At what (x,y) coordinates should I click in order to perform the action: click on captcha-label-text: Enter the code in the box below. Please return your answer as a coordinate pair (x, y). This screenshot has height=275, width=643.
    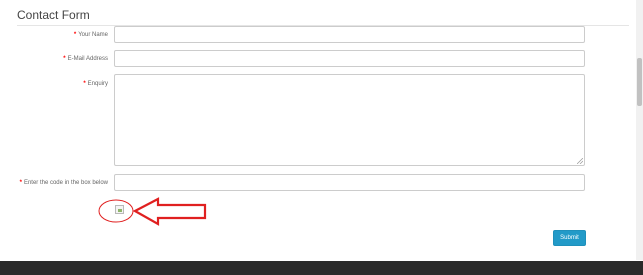
    Looking at the image, I should click on (65, 183).